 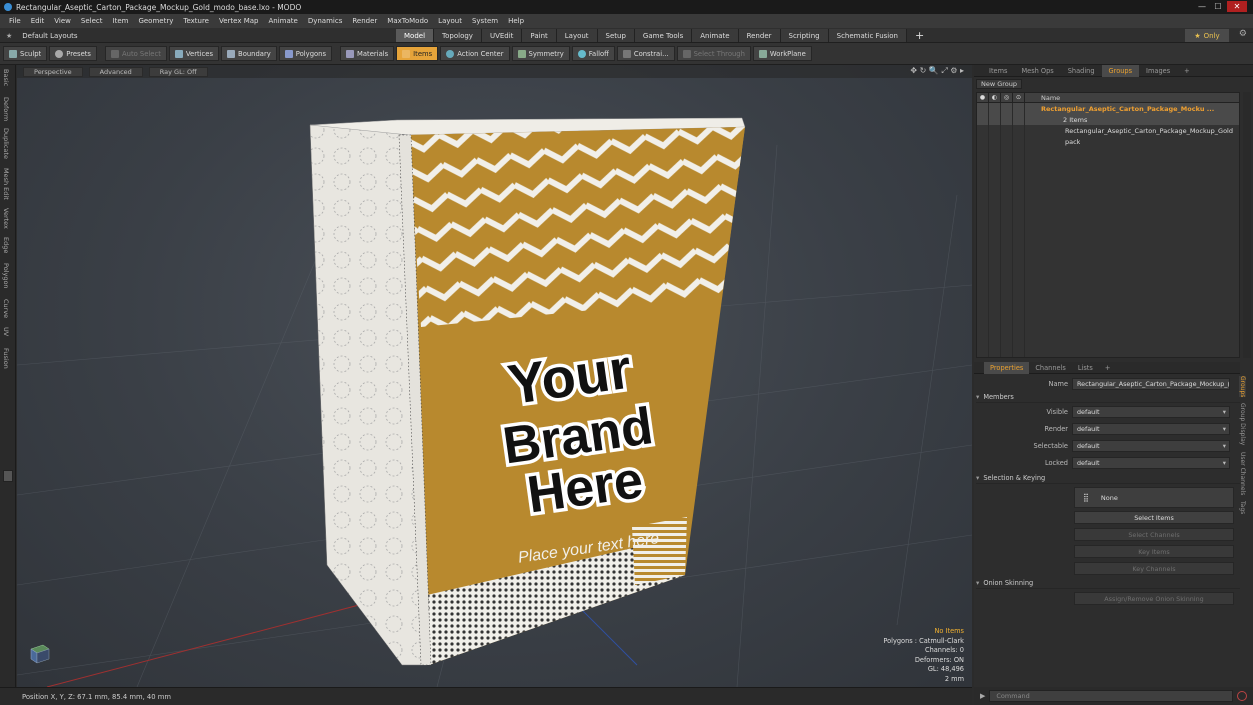 I want to click on left-tab-fusion: Fusion, so click(x=6, y=358).